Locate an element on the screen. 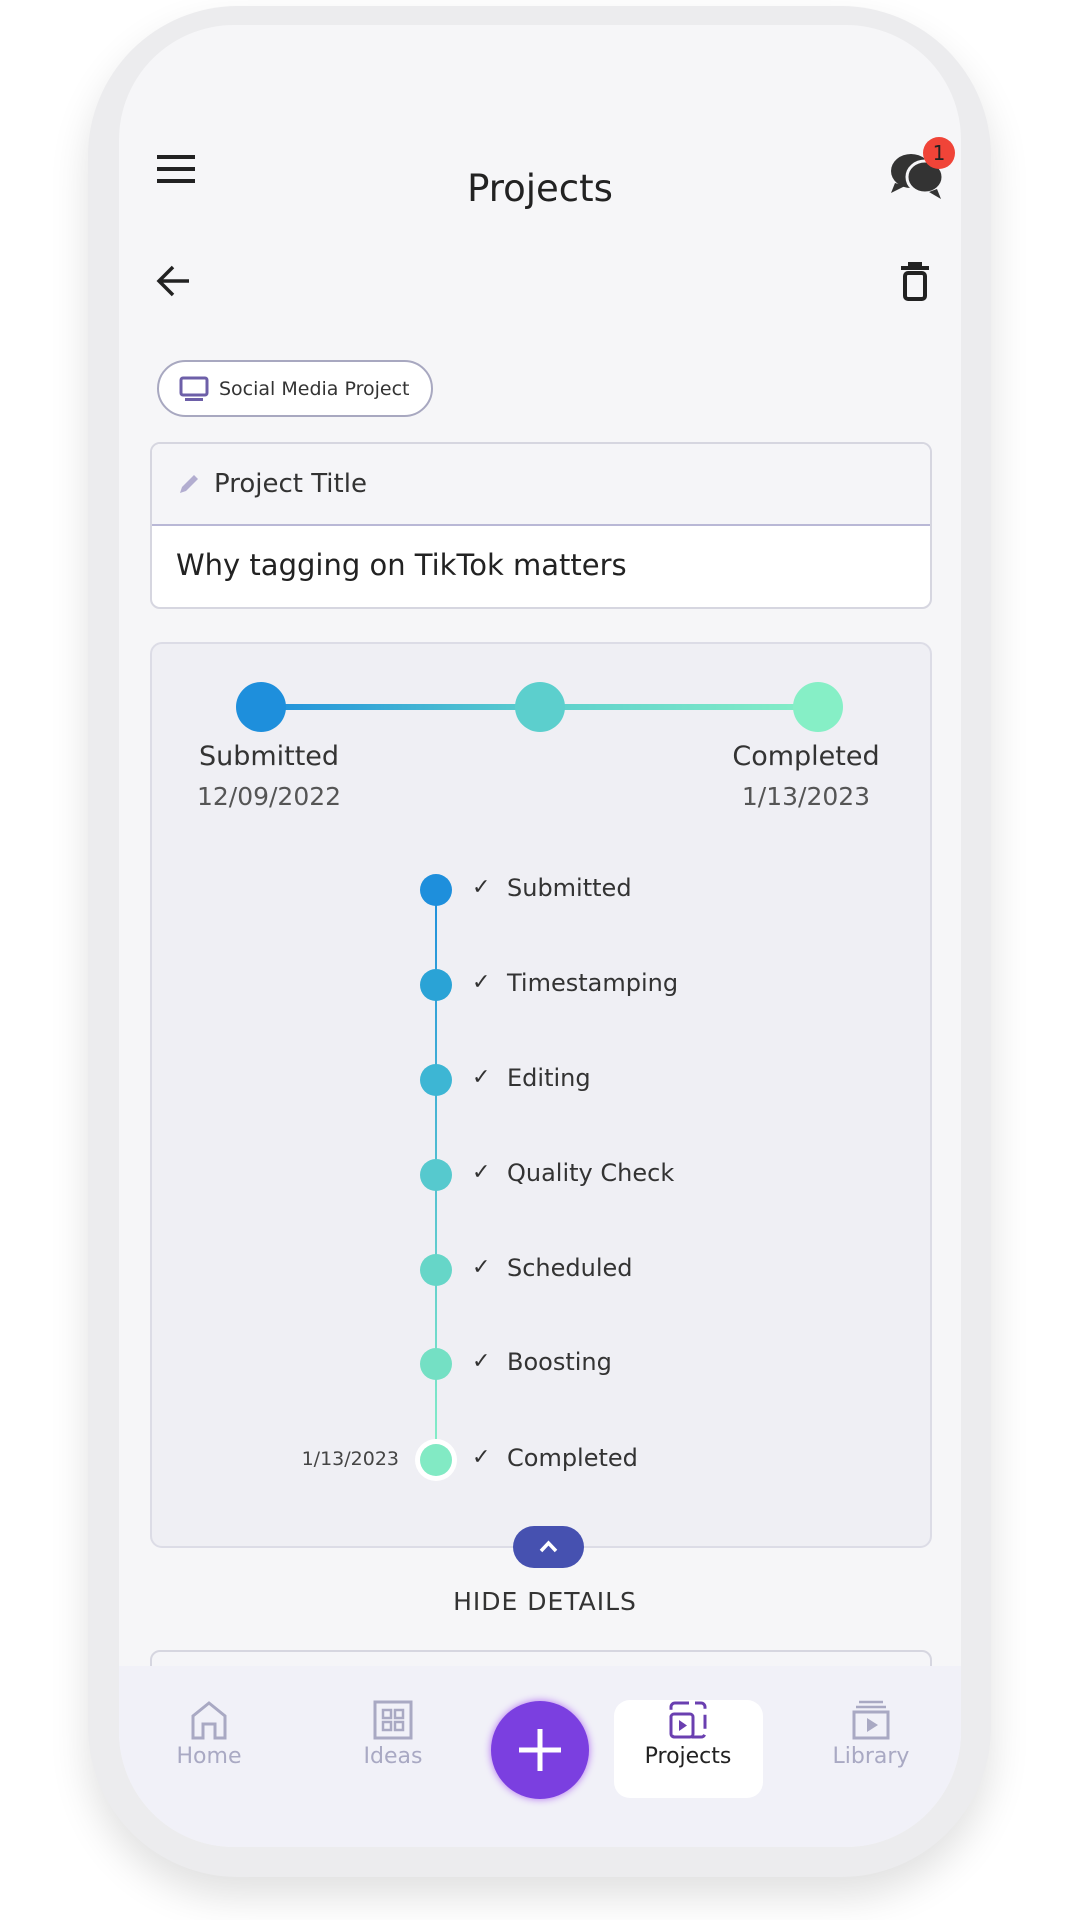 This screenshot has width=1080, height=1920. hide-details-toggle-button is located at coordinates (548, 1547).